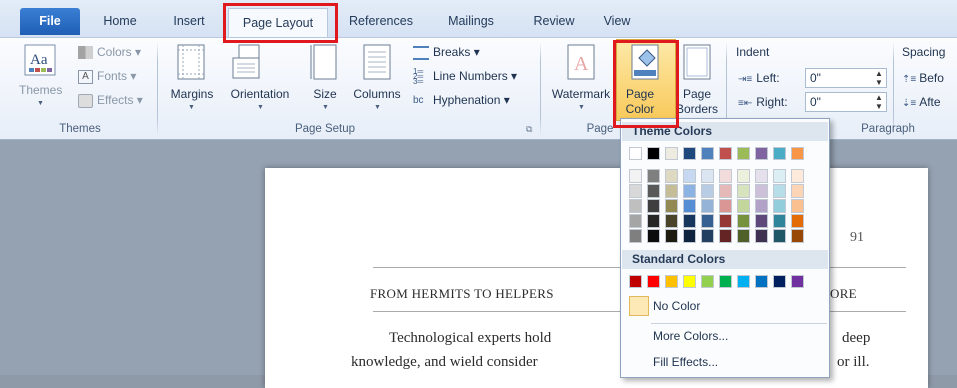 The width and height of the screenshot is (957, 388). Describe the element at coordinates (50, 21) in the screenshot. I see `tab-file: File` at that location.